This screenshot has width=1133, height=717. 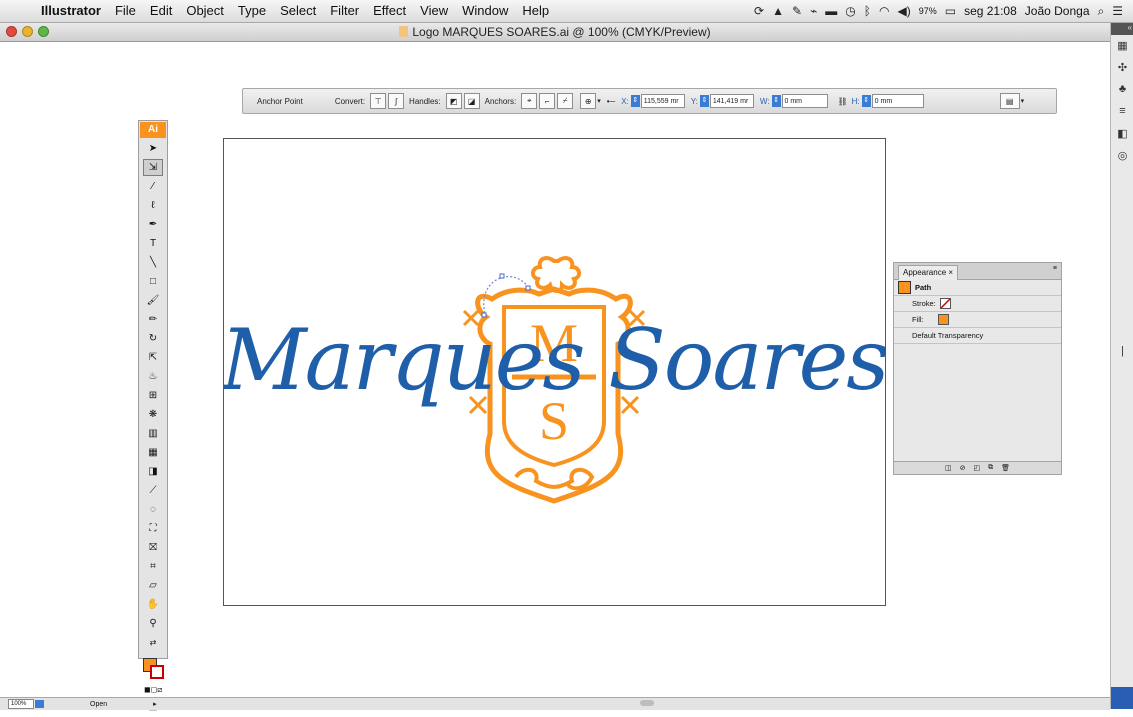 What do you see at coordinates (554, 360) in the screenshot?
I see `script-wordmark: Marques Soares` at bounding box center [554, 360].